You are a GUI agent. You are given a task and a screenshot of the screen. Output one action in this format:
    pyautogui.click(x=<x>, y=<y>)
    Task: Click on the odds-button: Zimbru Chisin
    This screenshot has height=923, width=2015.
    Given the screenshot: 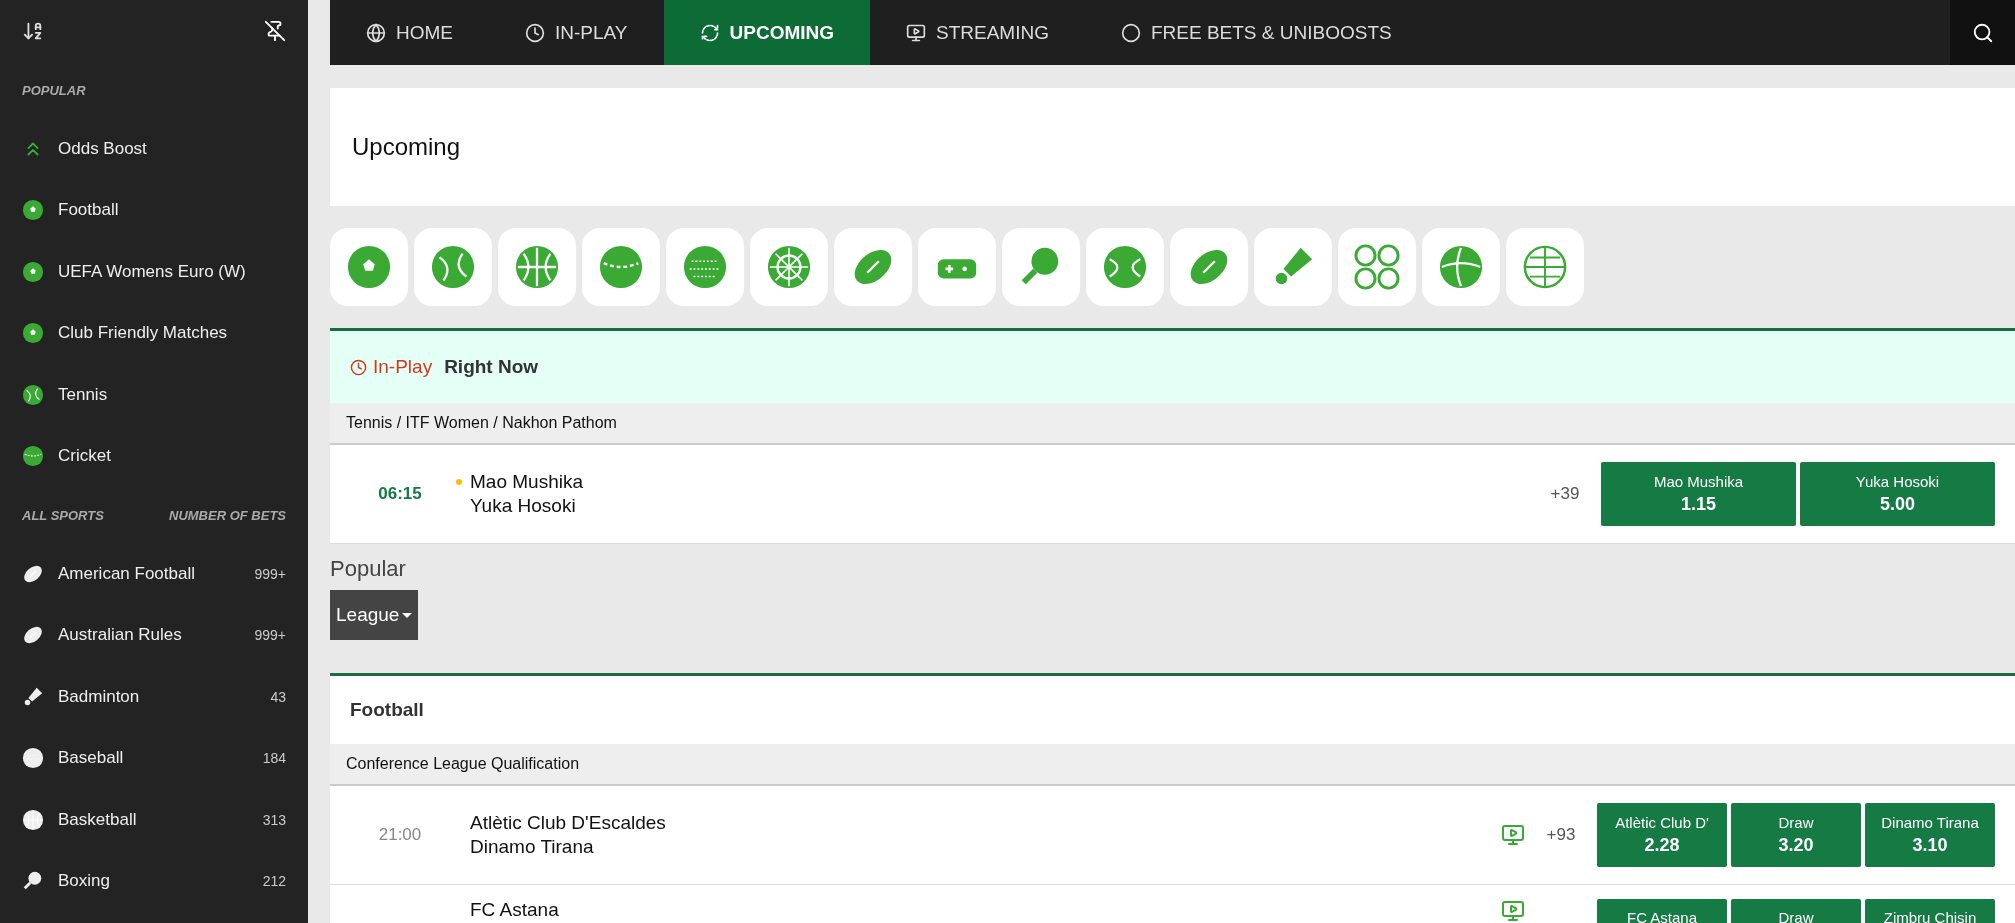 What is the action you would take?
    pyautogui.click(x=1930, y=911)
    